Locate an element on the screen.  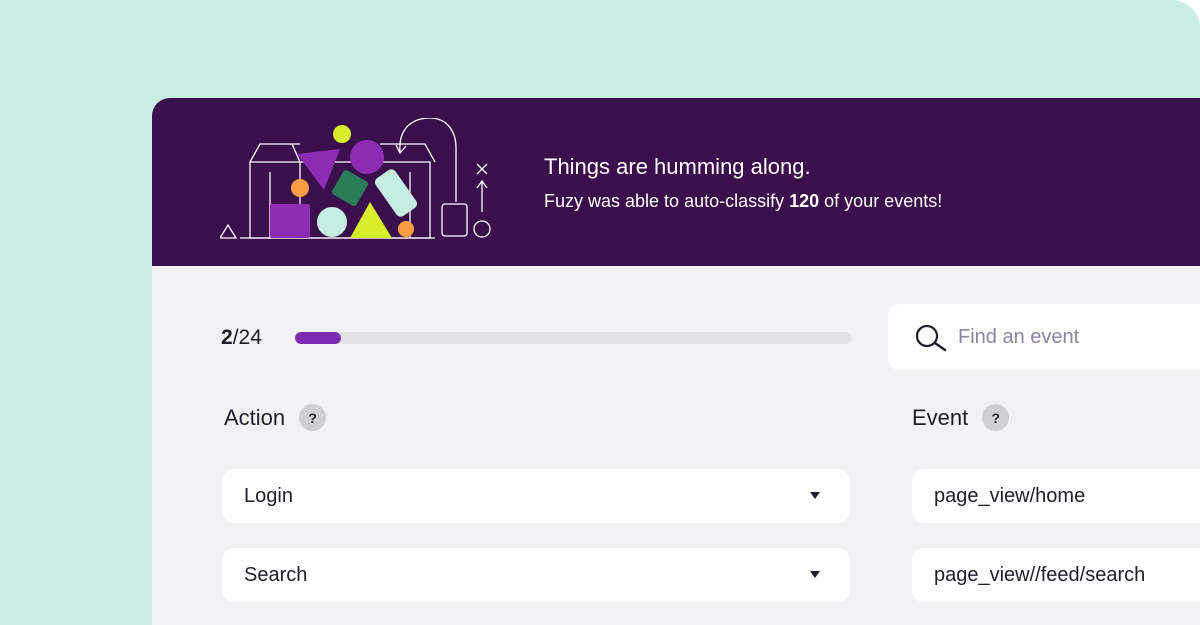
action-select-value: Login is located at coordinates (268, 496).